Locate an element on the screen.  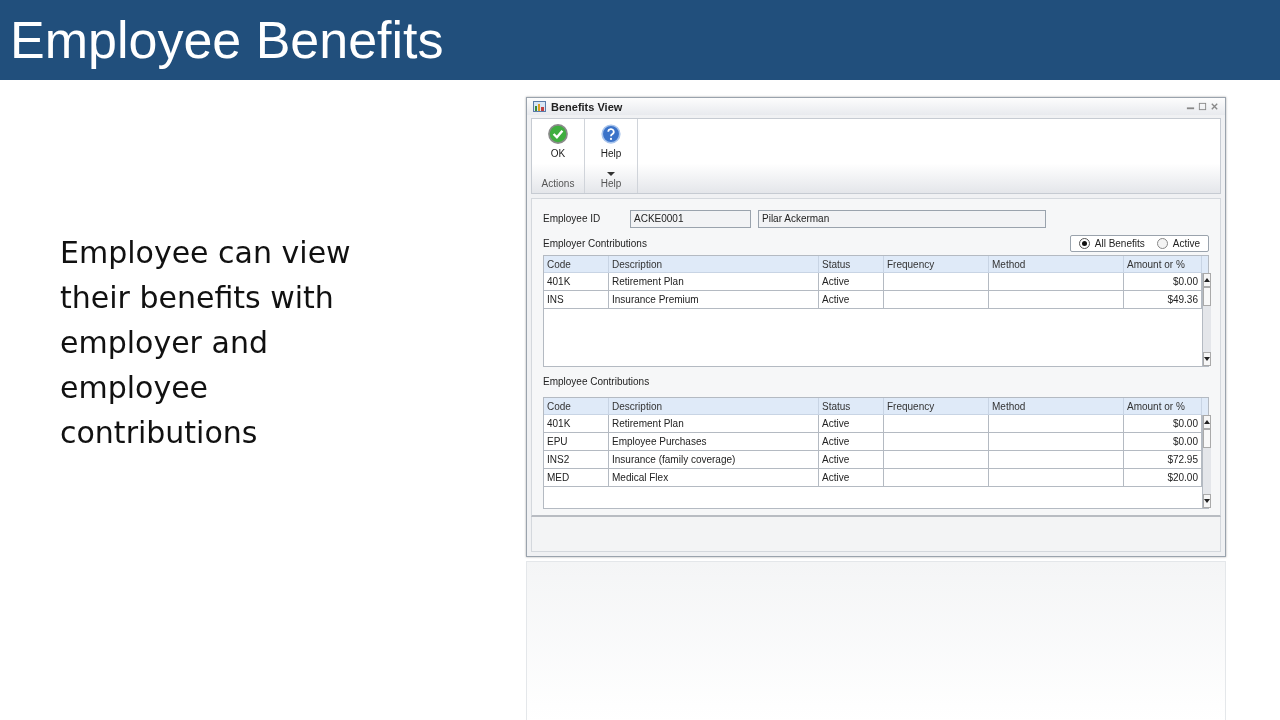
table-cell: INS2 is located at coordinates (576, 459).